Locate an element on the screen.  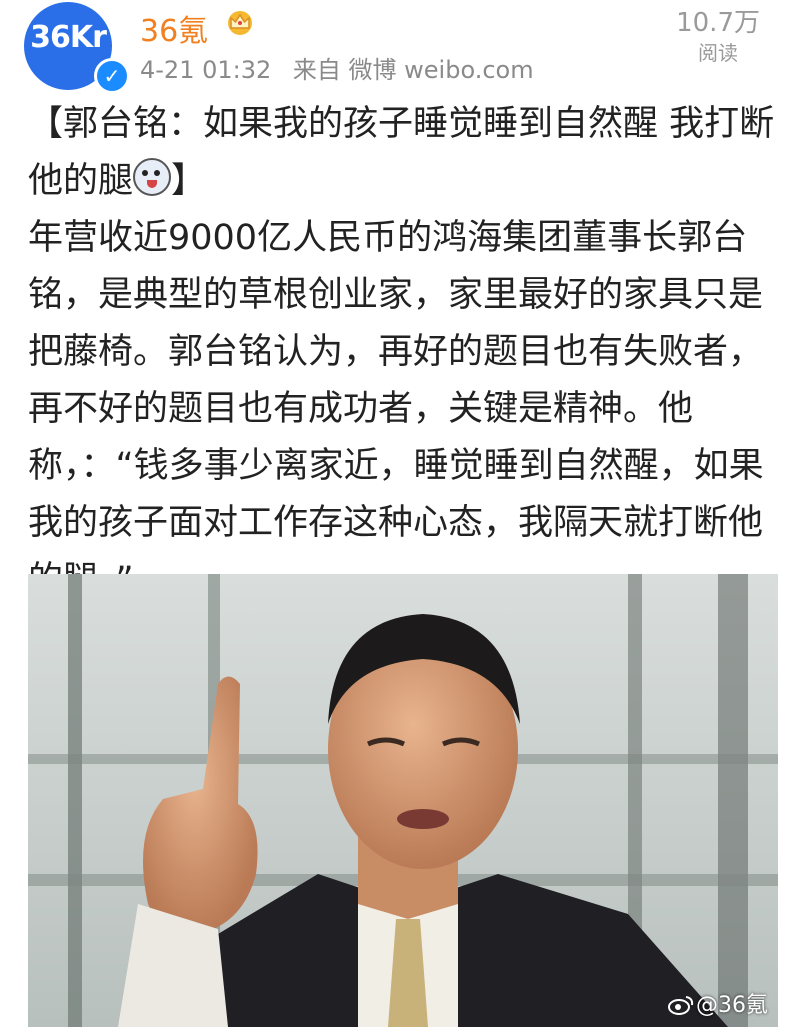
watermark-text: @36氪 is located at coordinates (732, 1005).